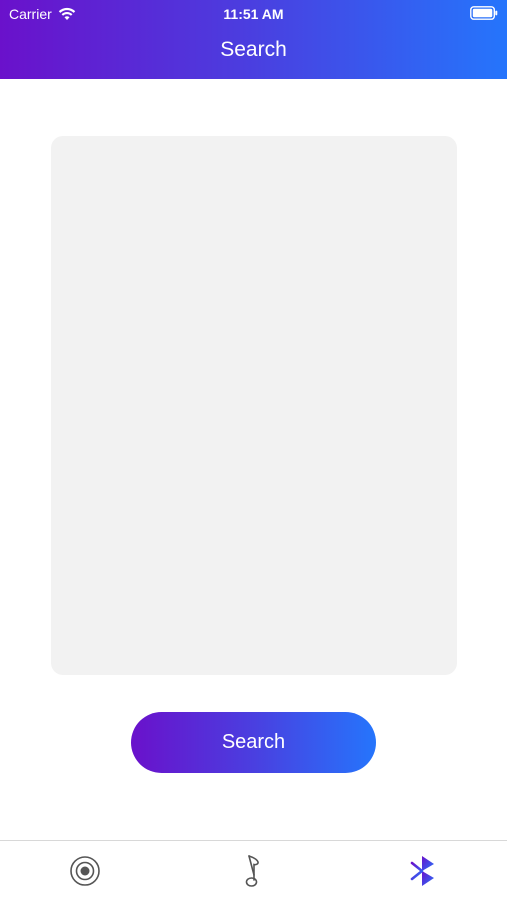 The width and height of the screenshot is (507, 900). I want to click on page-title: Search, so click(253, 49).